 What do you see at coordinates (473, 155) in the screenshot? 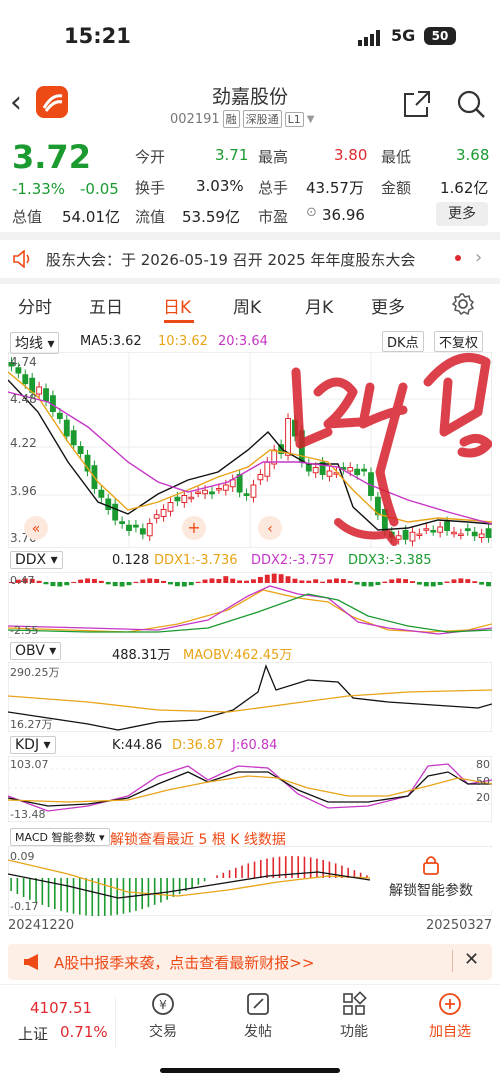
I see `low-value: 3.68` at bounding box center [473, 155].